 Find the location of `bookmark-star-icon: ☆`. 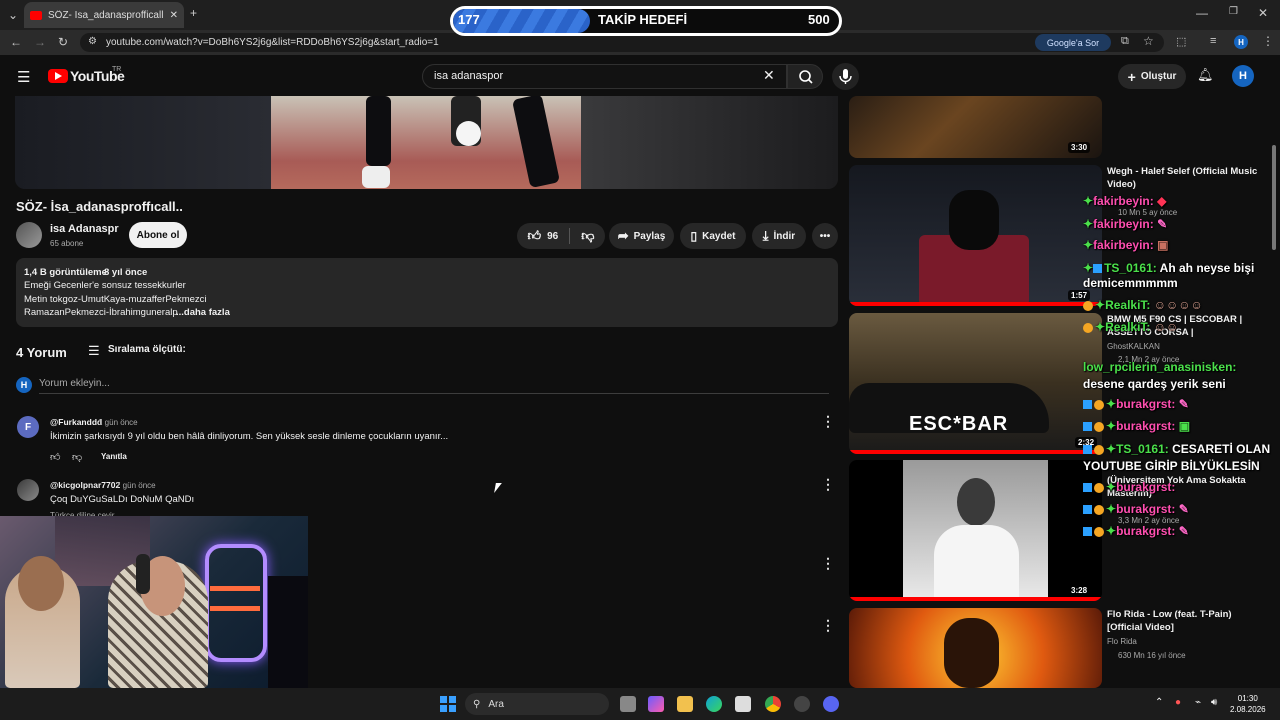

bookmark-star-icon: ☆ is located at coordinates (1148, 41).